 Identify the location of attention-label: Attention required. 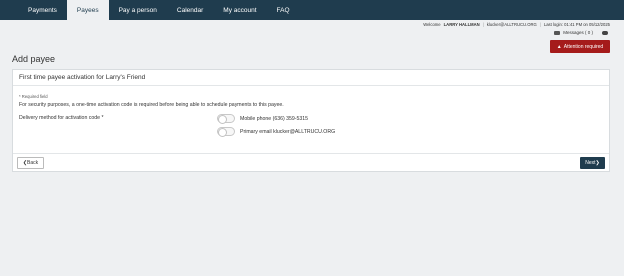
(583, 46).